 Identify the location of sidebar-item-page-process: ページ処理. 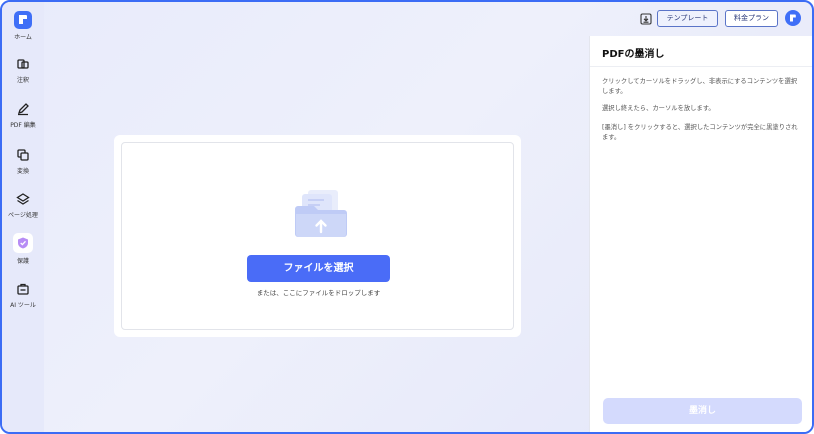
(23, 205).